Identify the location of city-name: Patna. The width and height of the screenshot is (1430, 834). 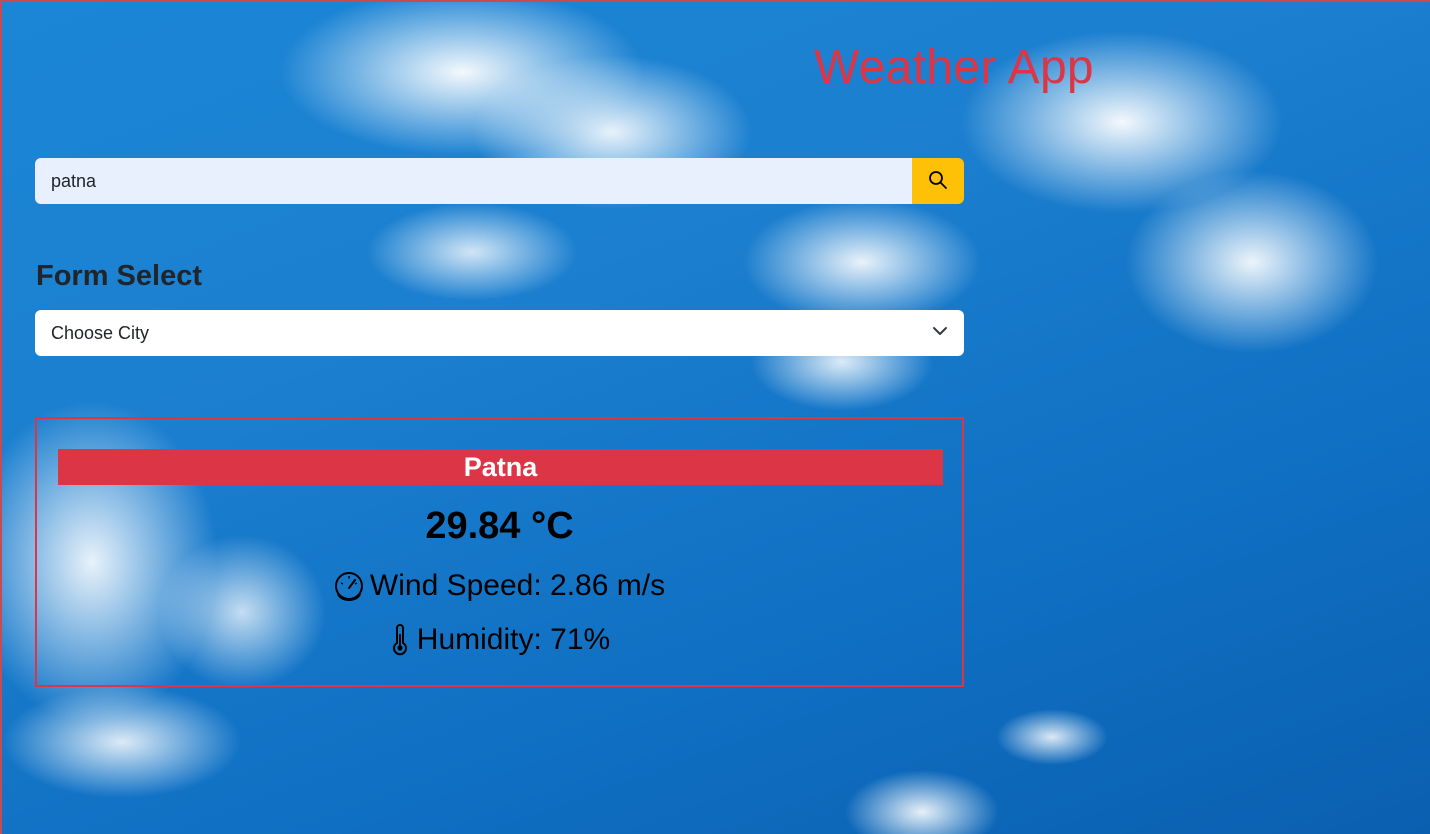
(500, 467).